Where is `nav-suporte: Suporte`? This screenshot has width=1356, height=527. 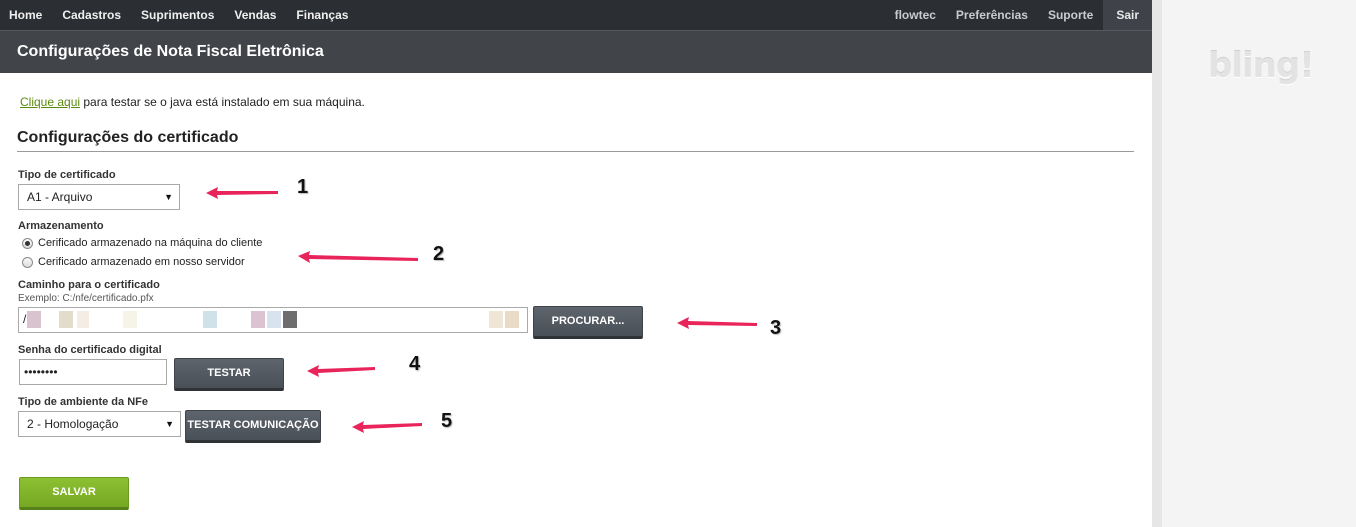 nav-suporte: Suporte is located at coordinates (1070, 15).